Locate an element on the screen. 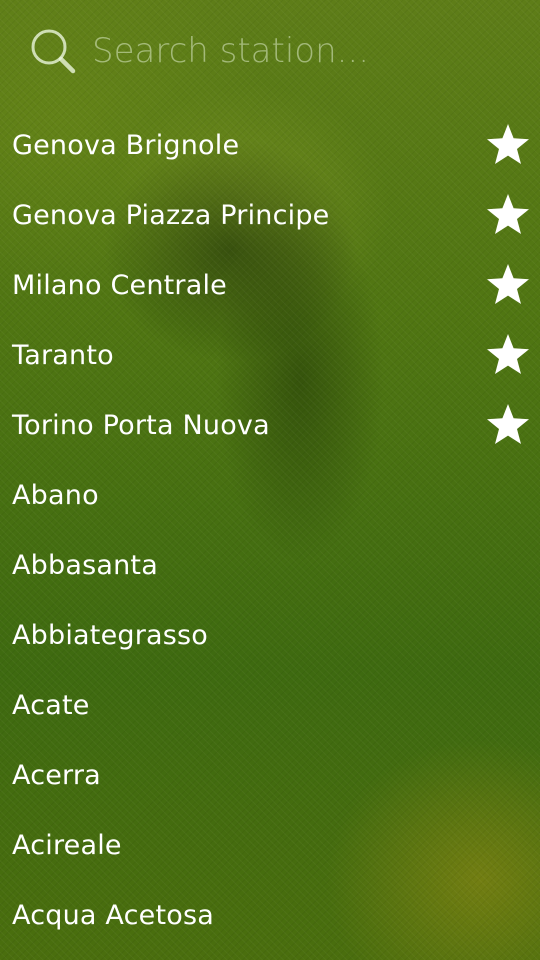 The height and width of the screenshot is (960, 540). station-name: Taranto is located at coordinates (63, 355).